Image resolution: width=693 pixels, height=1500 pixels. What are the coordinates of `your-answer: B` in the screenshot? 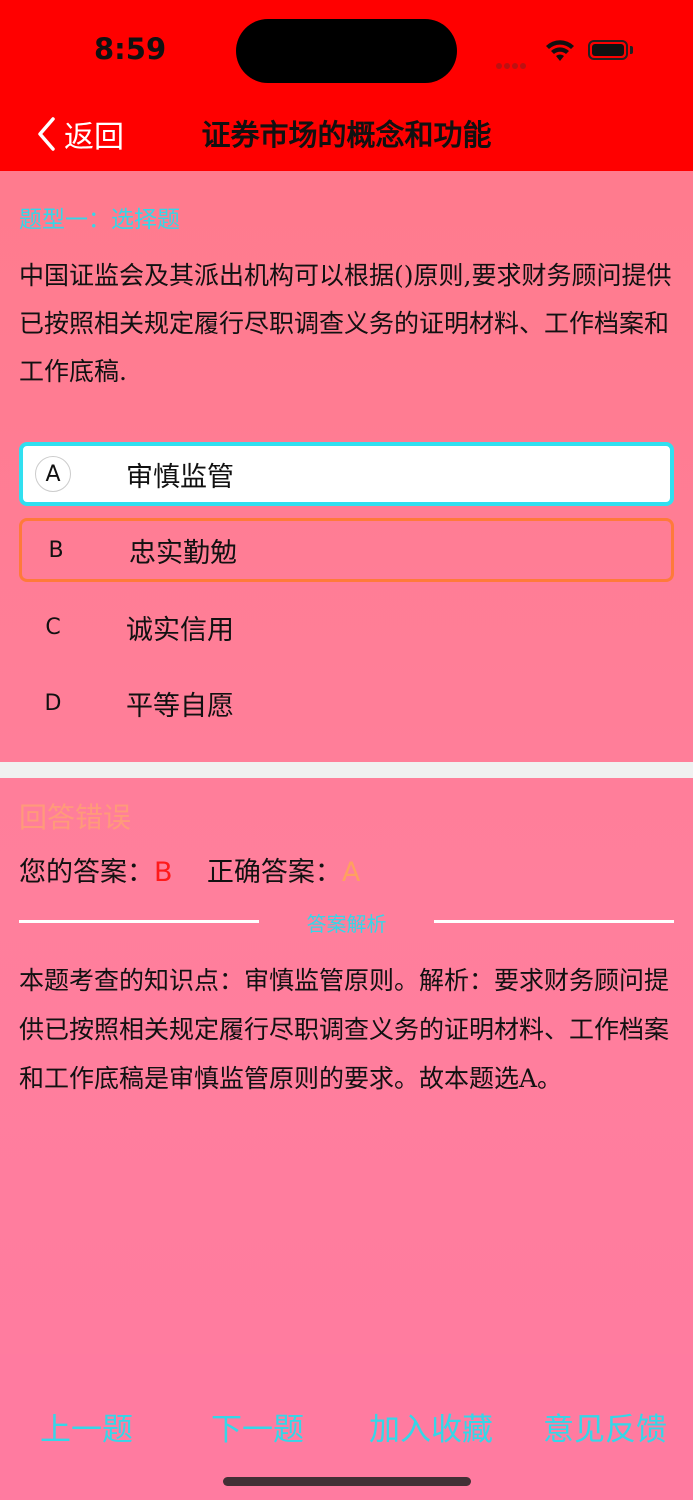 It's located at (163, 872).